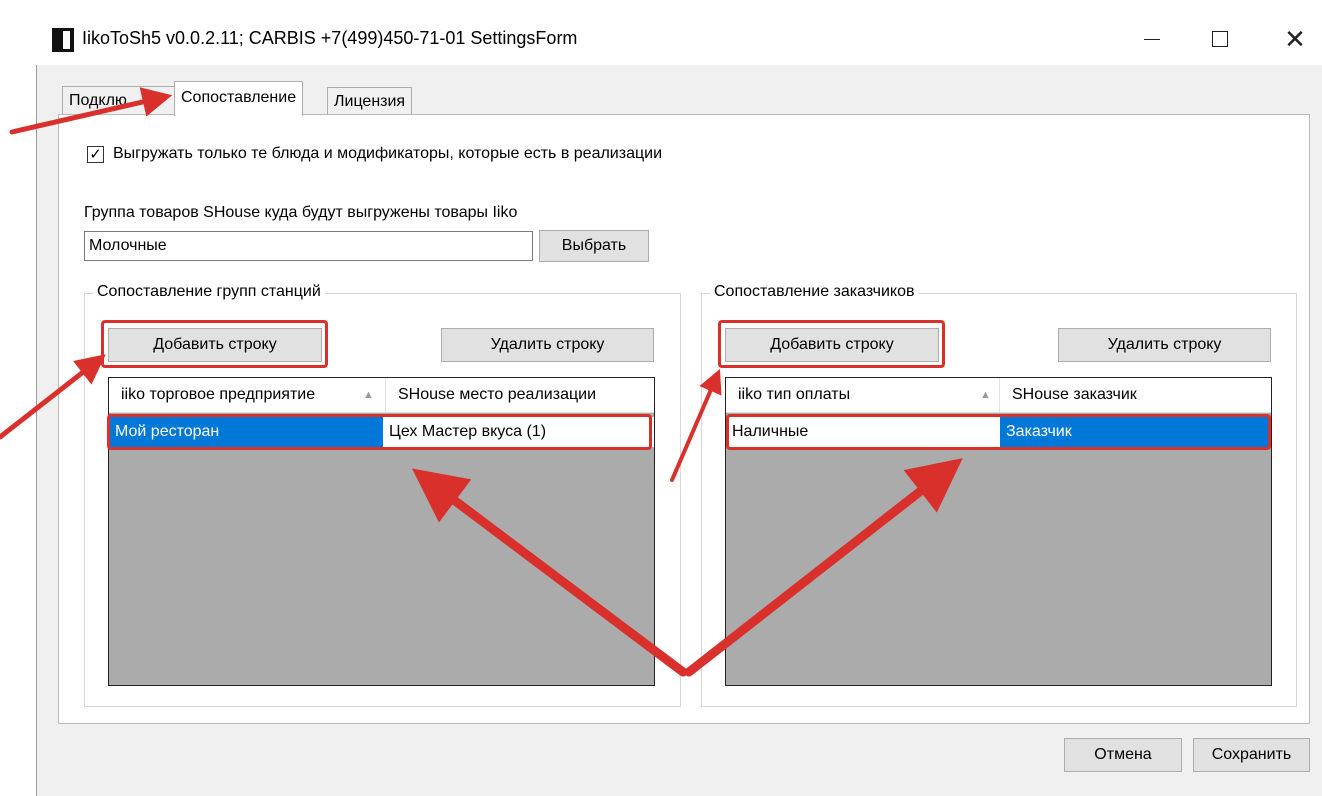 This screenshot has height=796, width=1322. I want to click on save-button: Сохранить, so click(1251, 755).